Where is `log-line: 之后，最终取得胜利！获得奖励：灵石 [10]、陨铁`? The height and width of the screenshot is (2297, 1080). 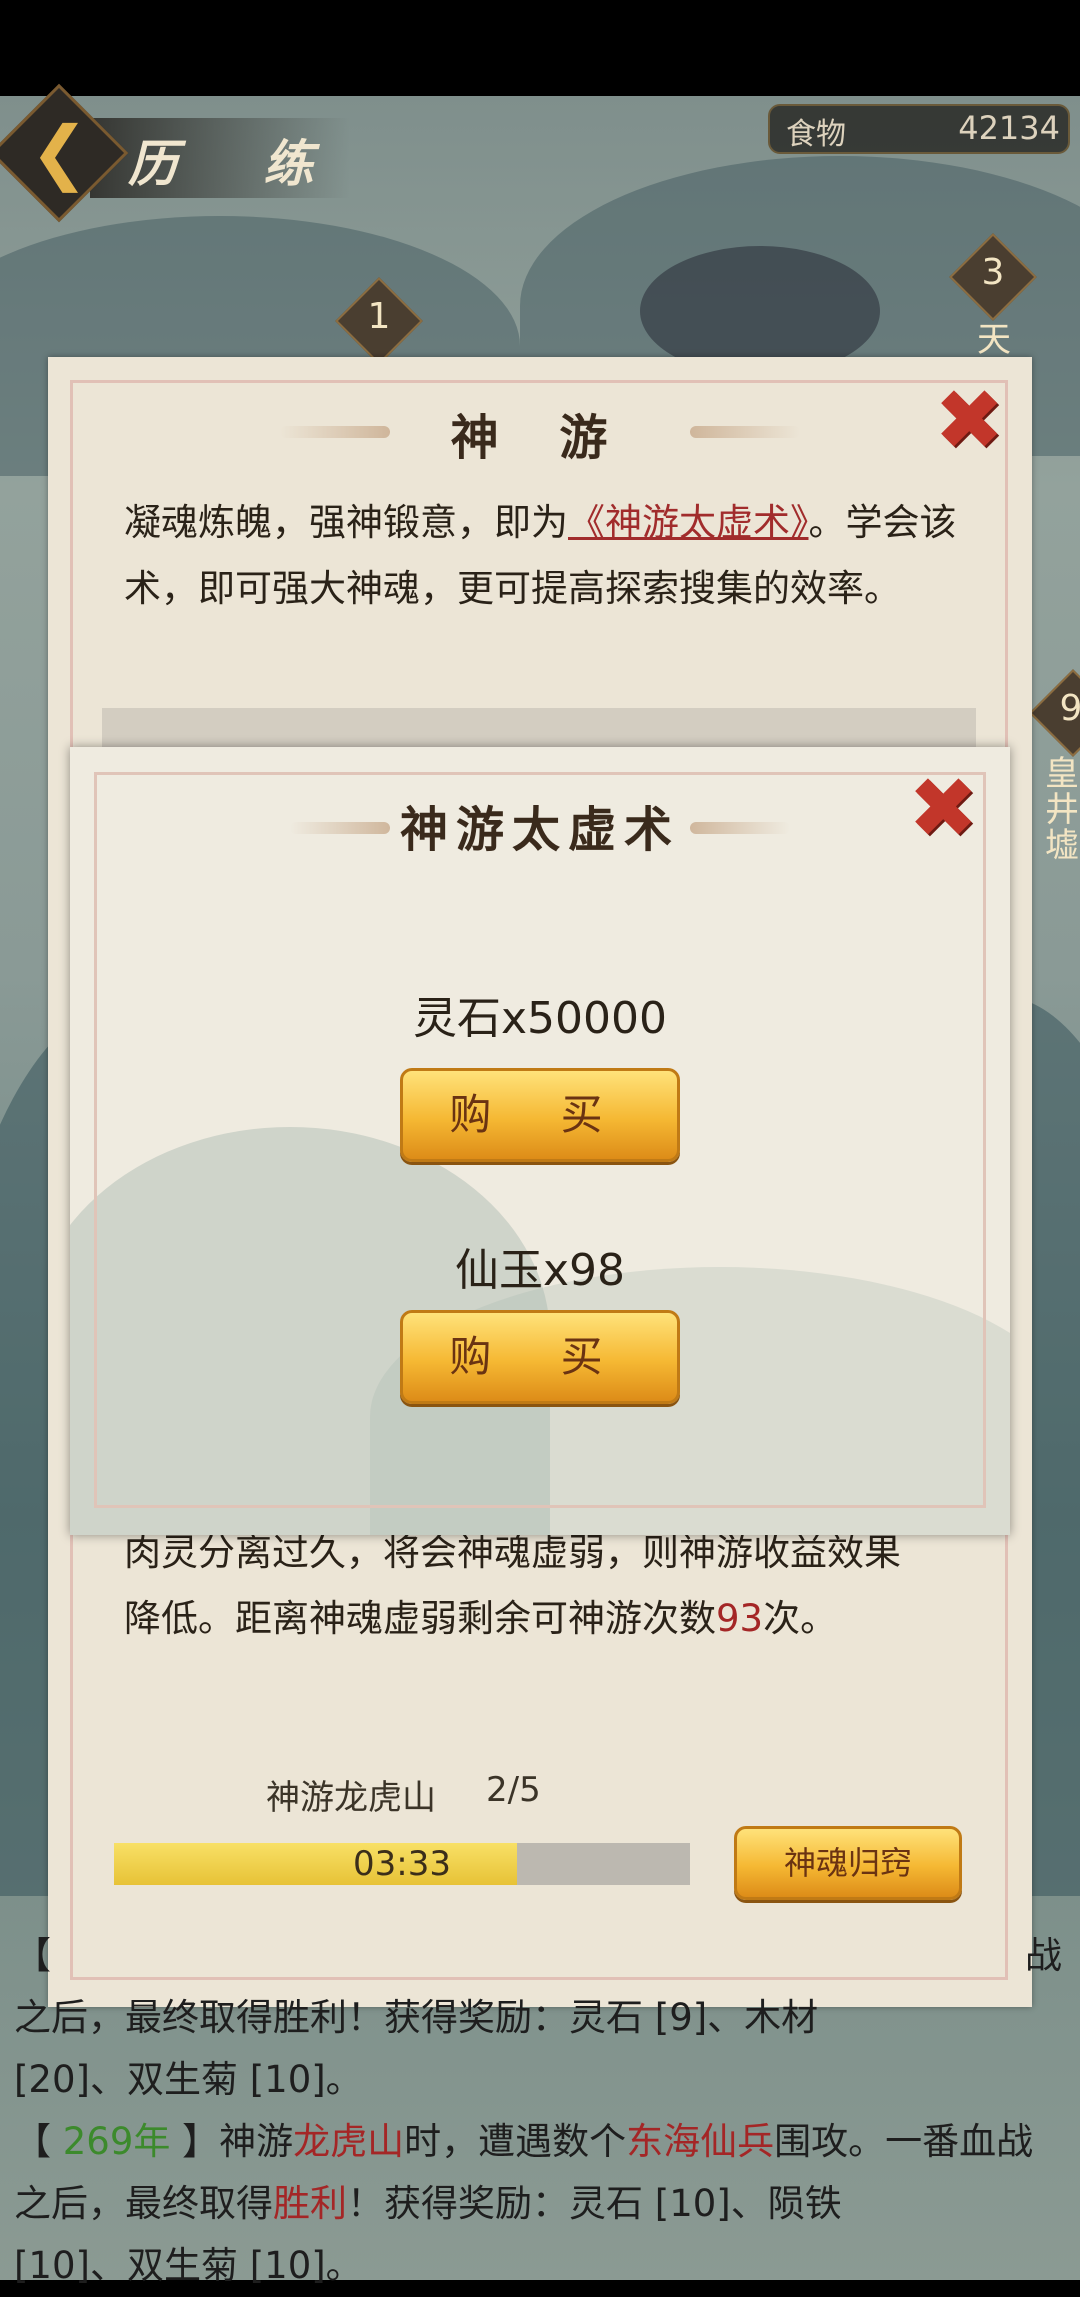
log-line: 之后，最终取得胜利！获得奖励：灵石 [10]、陨铁 is located at coordinates (544, 2204).